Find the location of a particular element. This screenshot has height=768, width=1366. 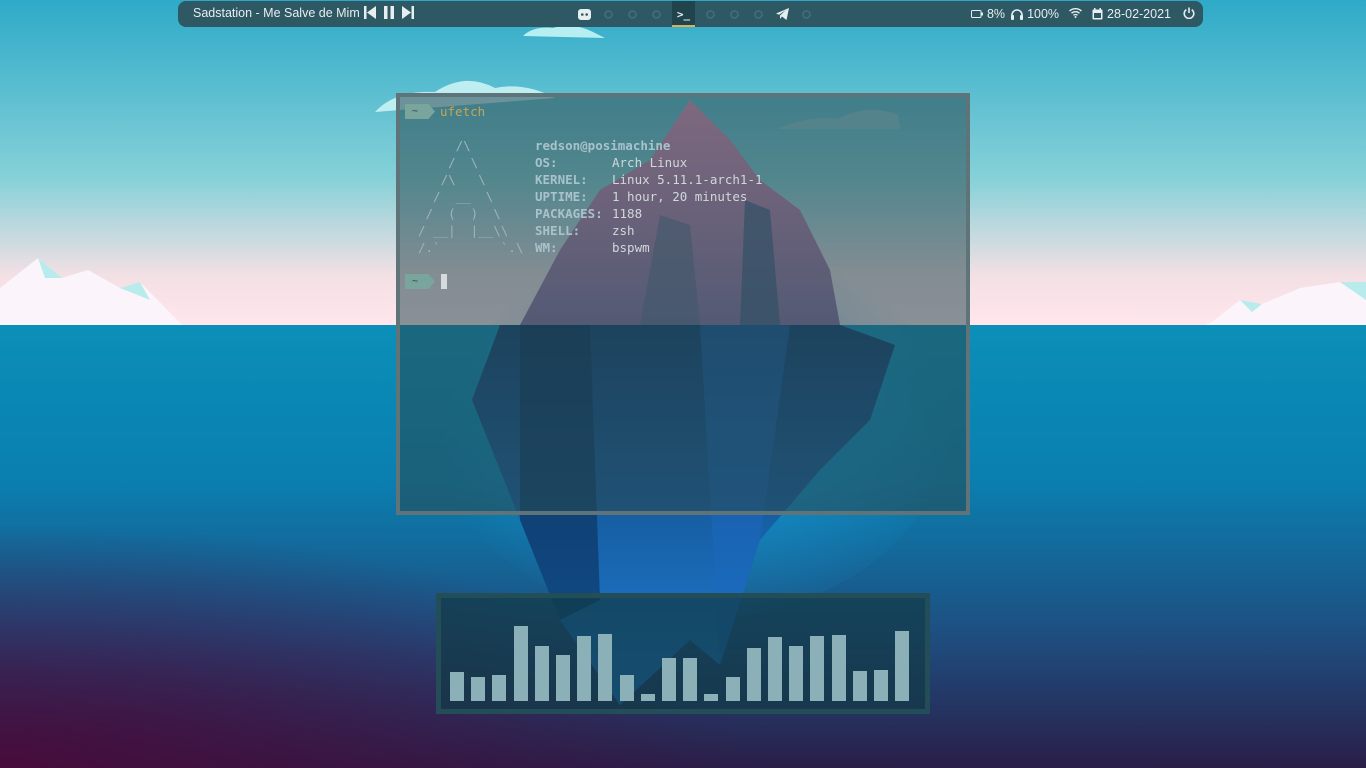

info-row-os: OS: Arch Linux is located at coordinates (611, 162).